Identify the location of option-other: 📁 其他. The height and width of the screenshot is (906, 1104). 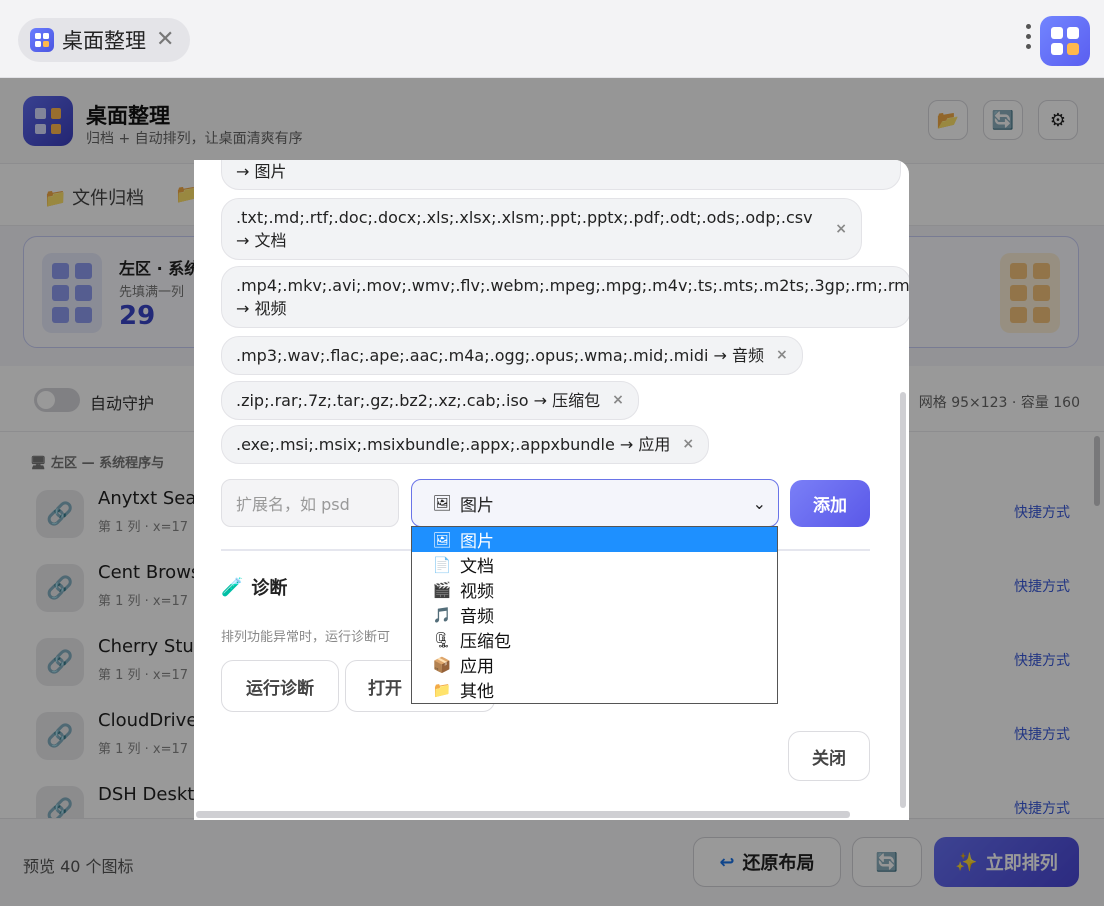
(594, 690).